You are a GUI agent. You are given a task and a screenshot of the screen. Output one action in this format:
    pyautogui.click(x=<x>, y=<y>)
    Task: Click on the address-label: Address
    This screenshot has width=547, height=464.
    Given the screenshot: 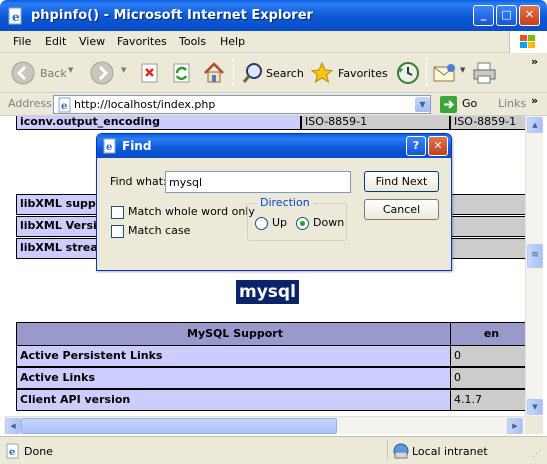 What is the action you would take?
    pyautogui.click(x=30, y=103)
    